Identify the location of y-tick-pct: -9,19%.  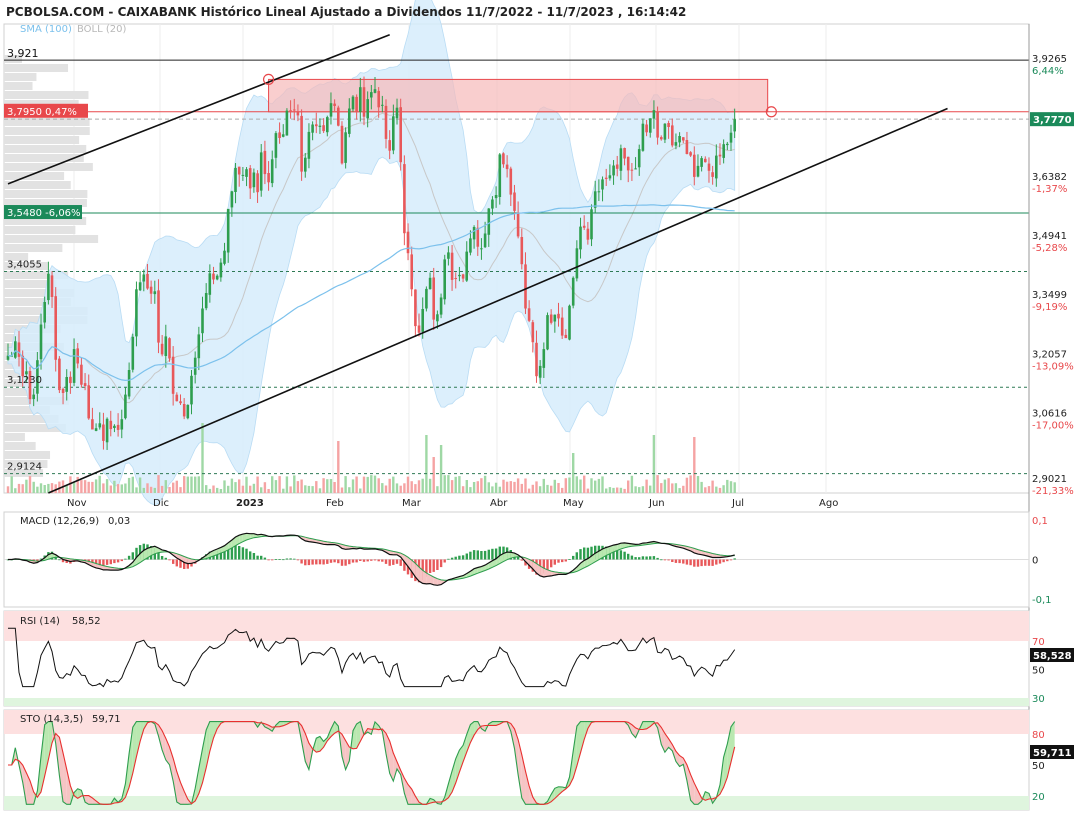
(1049, 307).